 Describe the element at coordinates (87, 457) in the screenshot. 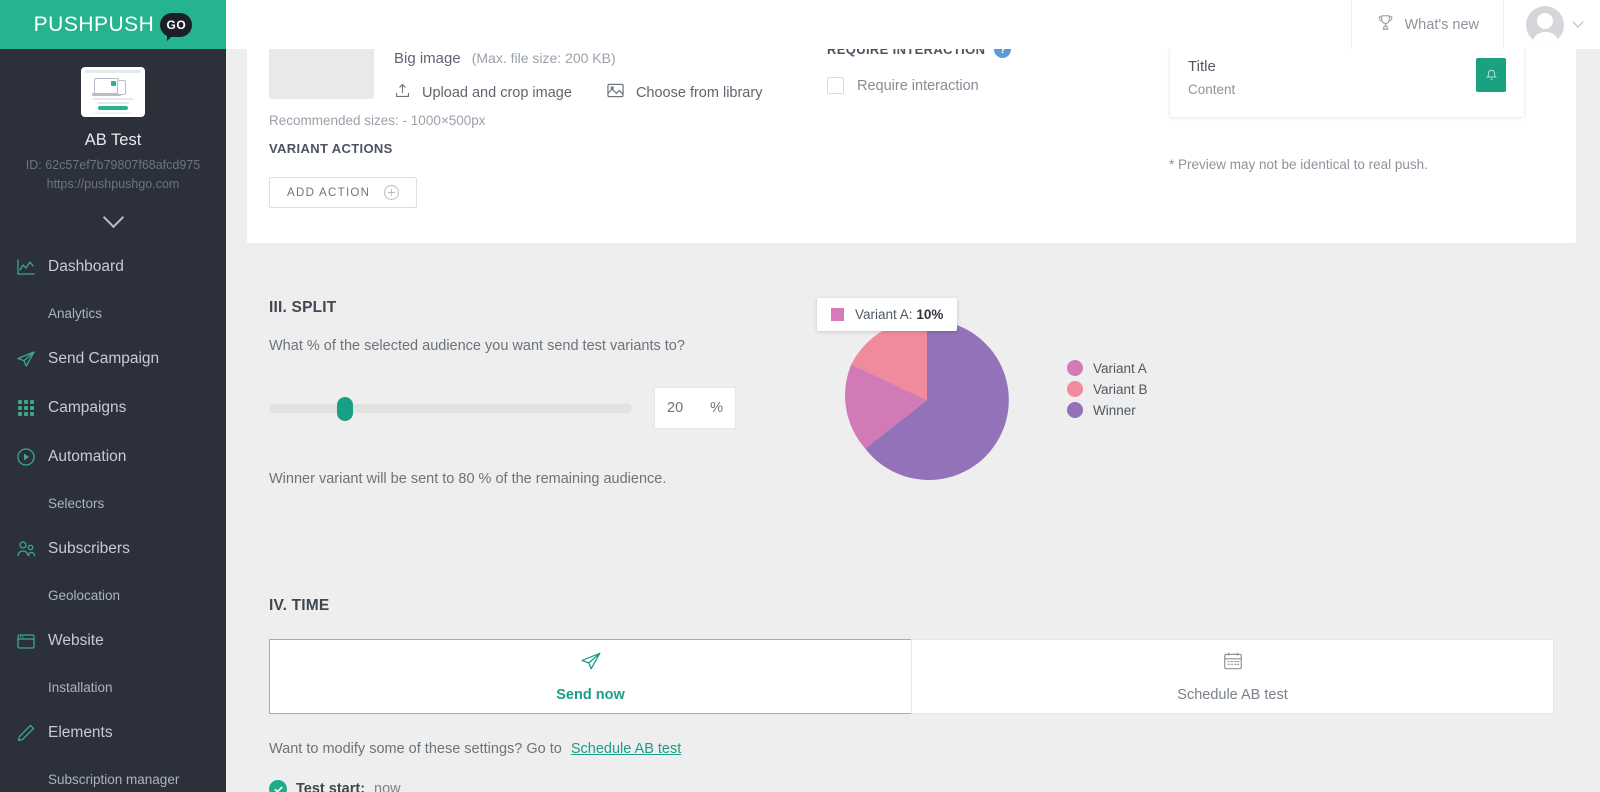

I see `sidebar-item-label: Automation` at that location.